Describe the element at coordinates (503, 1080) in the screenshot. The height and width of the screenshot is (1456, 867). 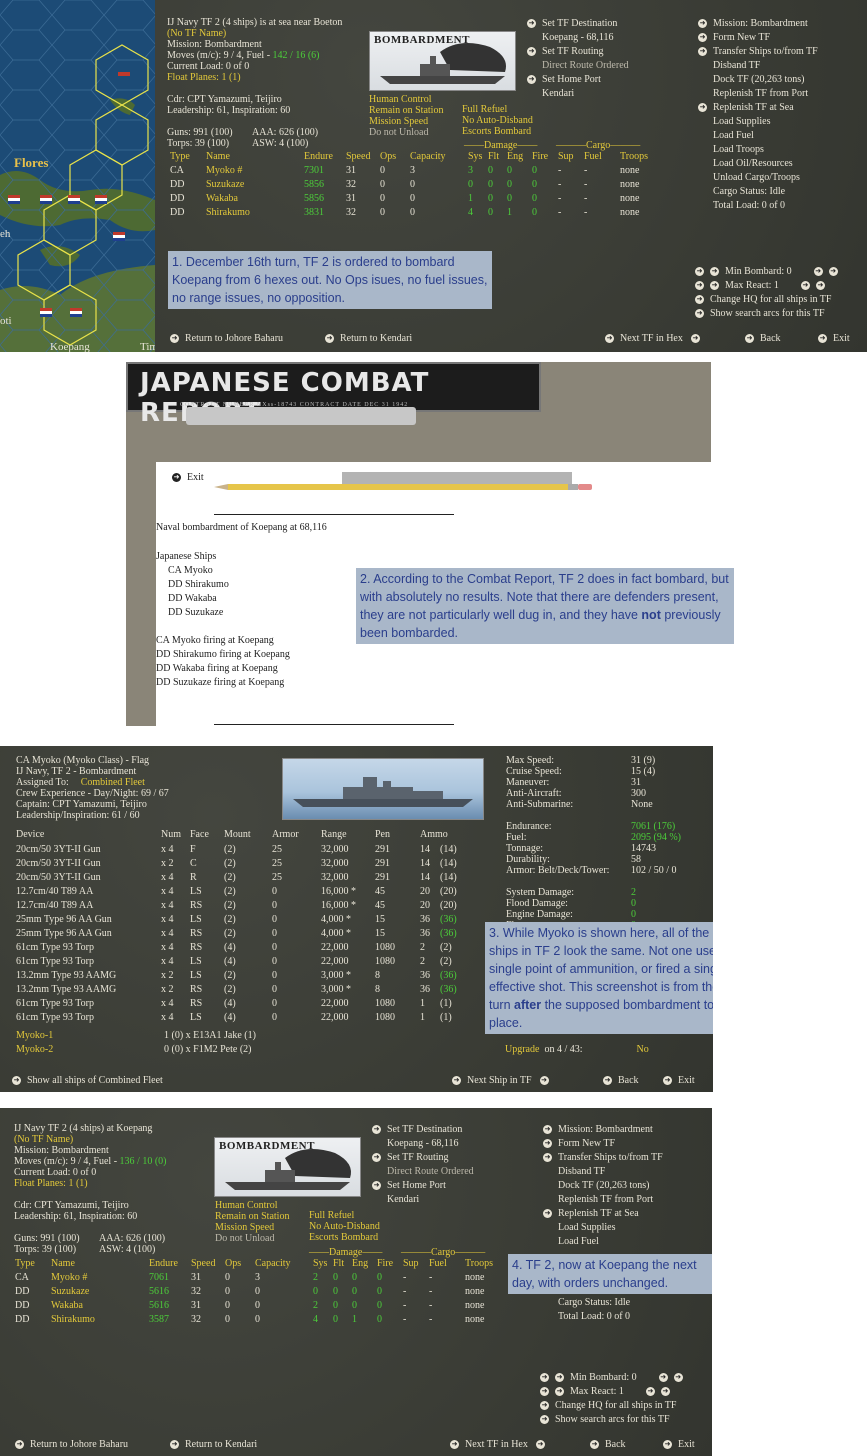
I see `next-ship-button: ➜ Next Ship in TF ➜` at that location.